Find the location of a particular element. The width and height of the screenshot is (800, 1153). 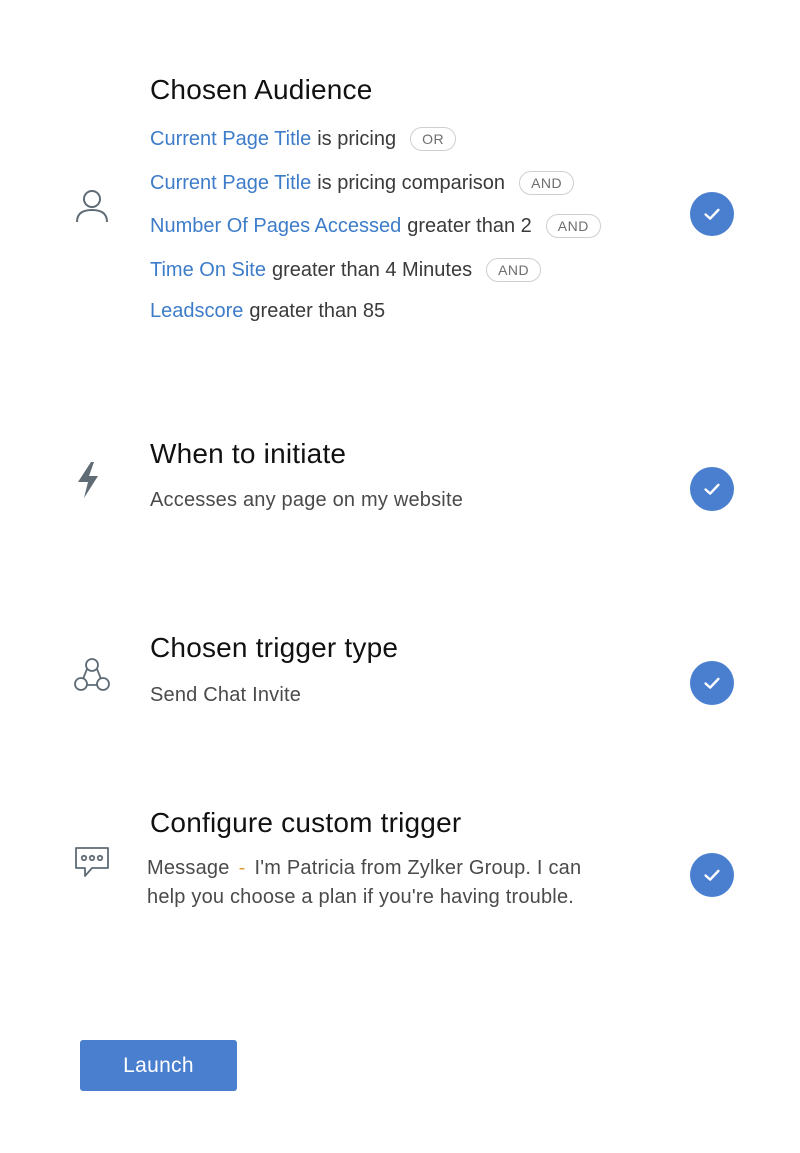

message-label: Message is located at coordinates (188, 868).